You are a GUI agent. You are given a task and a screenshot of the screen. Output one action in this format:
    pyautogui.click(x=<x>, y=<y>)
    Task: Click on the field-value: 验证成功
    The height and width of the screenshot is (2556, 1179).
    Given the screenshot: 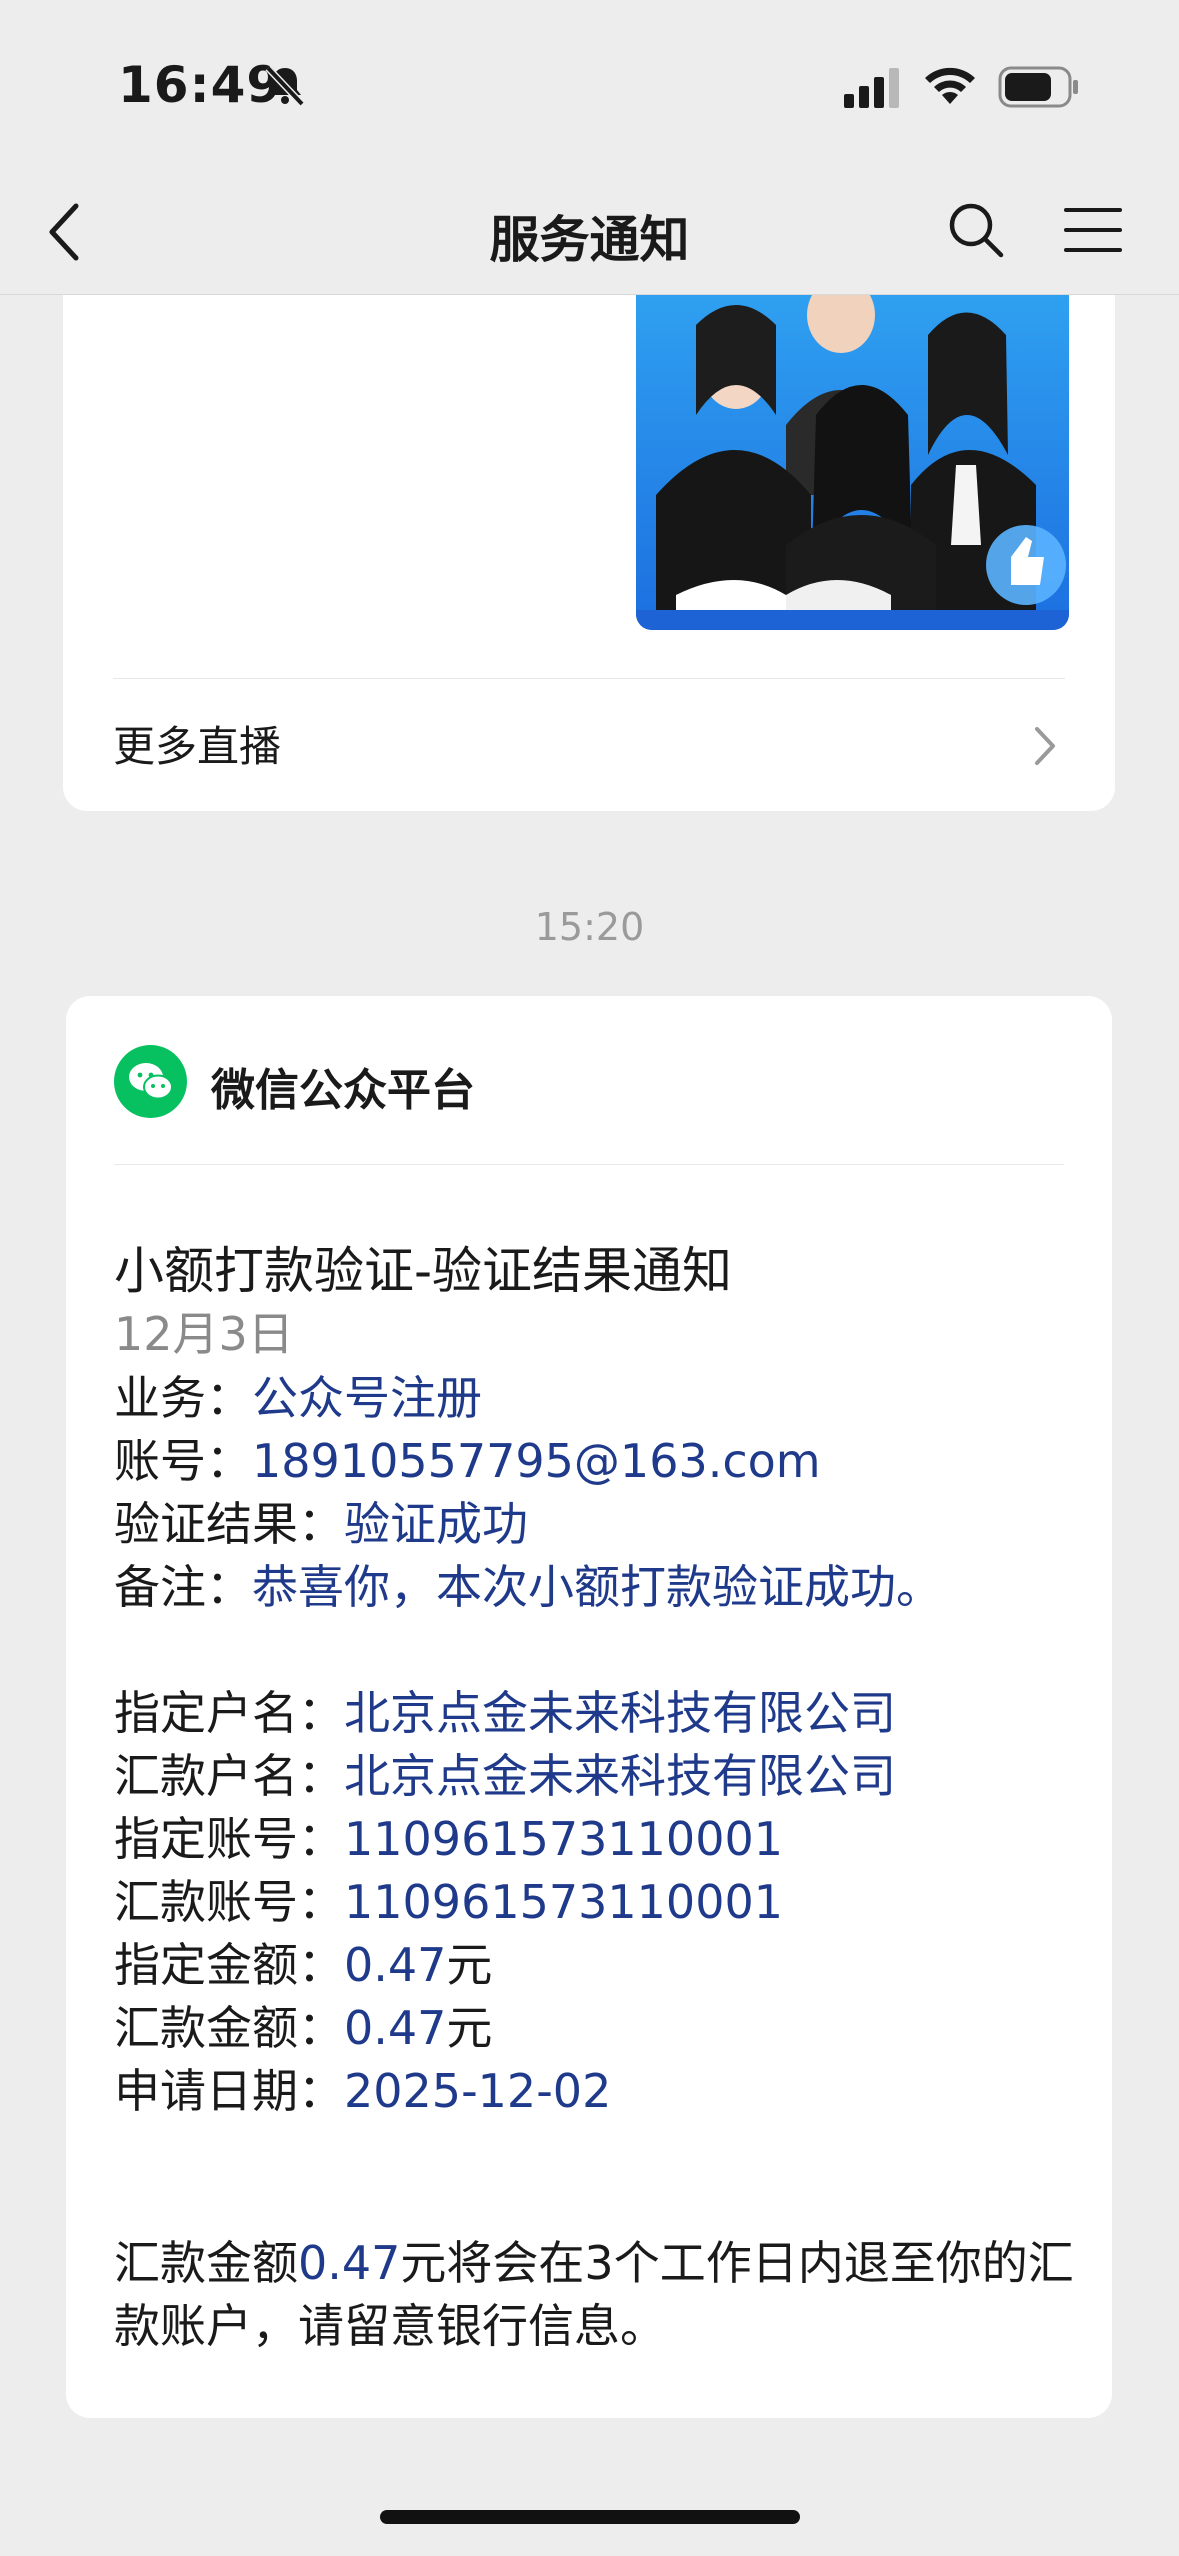 What is the action you would take?
    pyautogui.click(x=436, y=1524)
    